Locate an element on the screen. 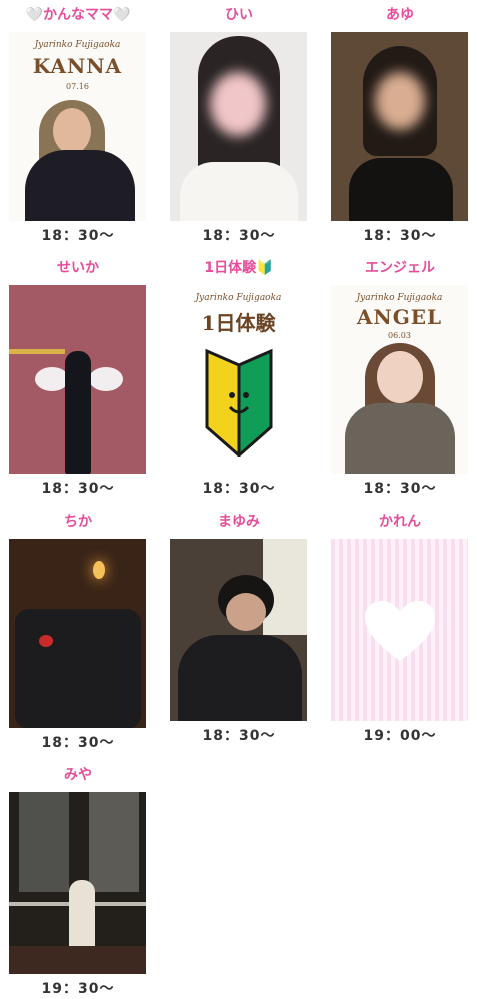 This screenshot has width=477, height=999. cast-card: みや 19：30〜 is located at coordinates (78, 882).